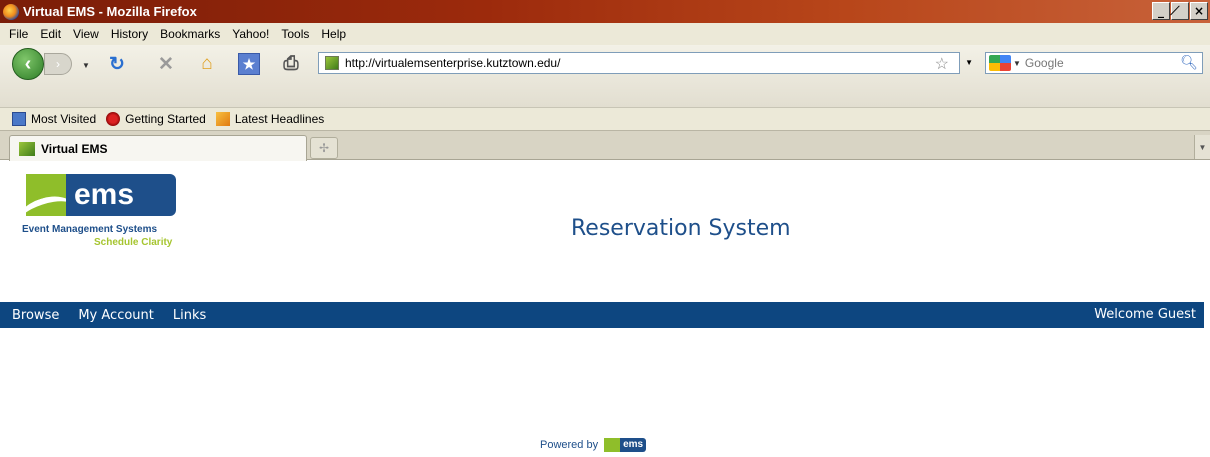 The height and width of the screenshot is (457, 1210). I want to click on search-engine-dropdown-icon: ▼, so click(1017, 63).